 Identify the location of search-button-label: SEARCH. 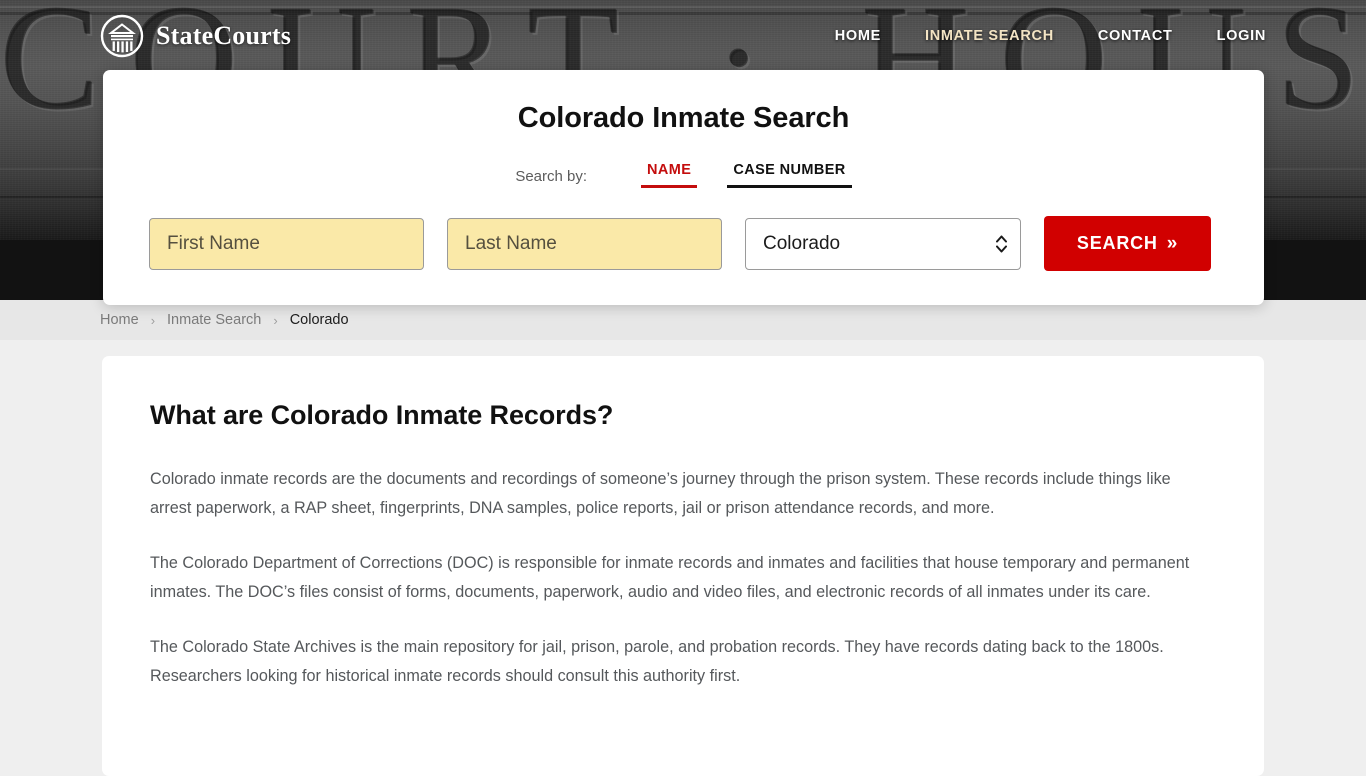
(1117, 243).